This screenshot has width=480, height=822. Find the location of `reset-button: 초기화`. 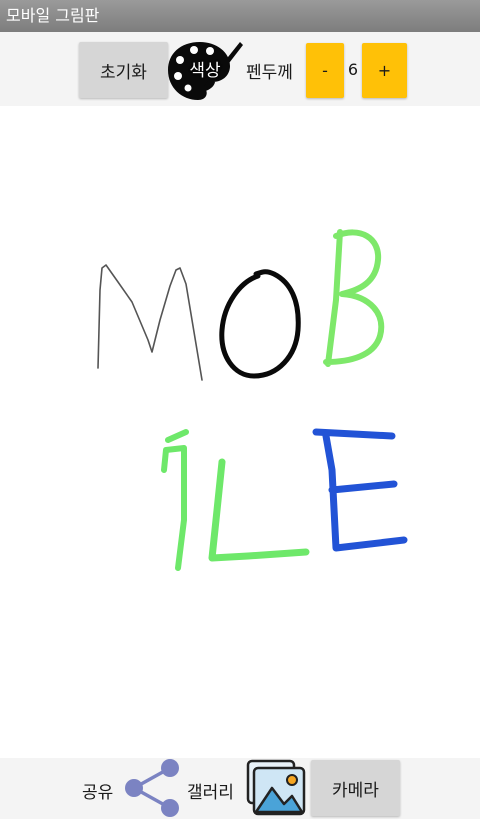

reset-button: 초기화 is located at coordinates (123, 70).